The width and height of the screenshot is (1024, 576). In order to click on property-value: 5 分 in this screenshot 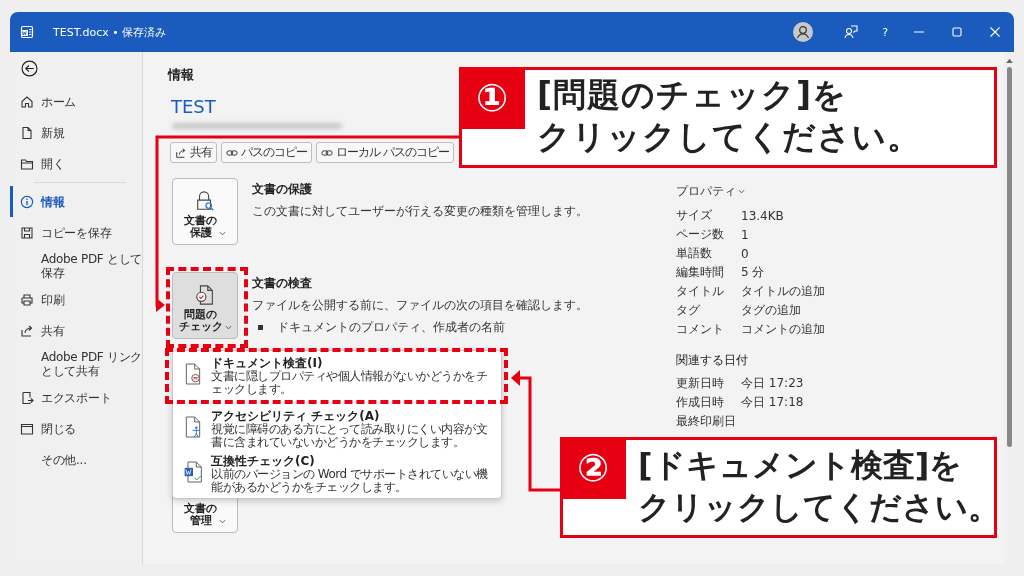, I will do `click(753, 272)`.